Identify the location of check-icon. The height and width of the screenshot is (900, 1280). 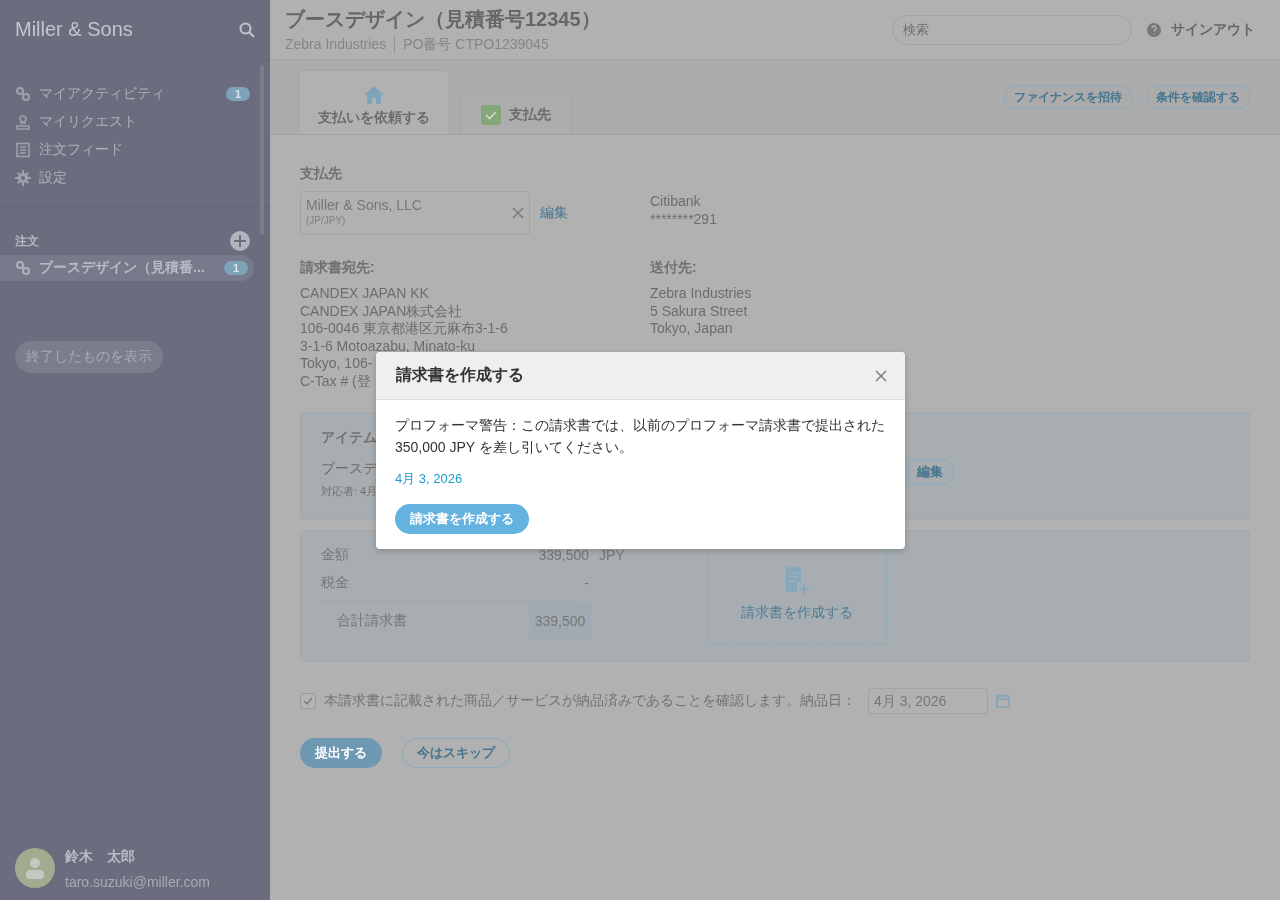
(308, 701).